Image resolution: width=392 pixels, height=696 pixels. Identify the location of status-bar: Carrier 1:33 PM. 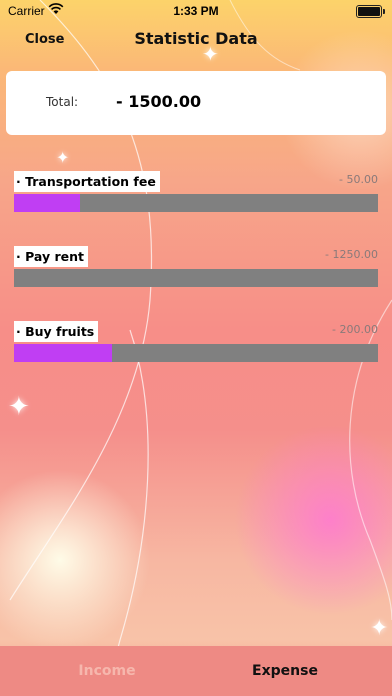
(196, 11).